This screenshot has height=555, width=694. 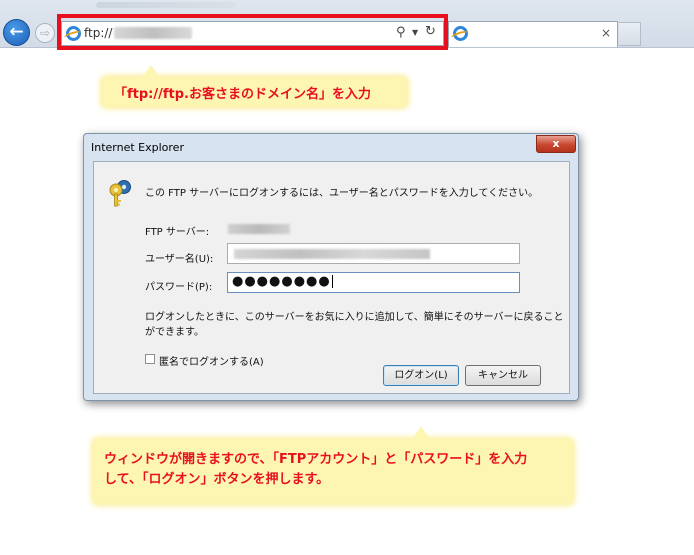 What do you see at coordinates (503, 375) in the screenshot?
I see `cancel-button: キャンセル` at bounding box center [503, 375].